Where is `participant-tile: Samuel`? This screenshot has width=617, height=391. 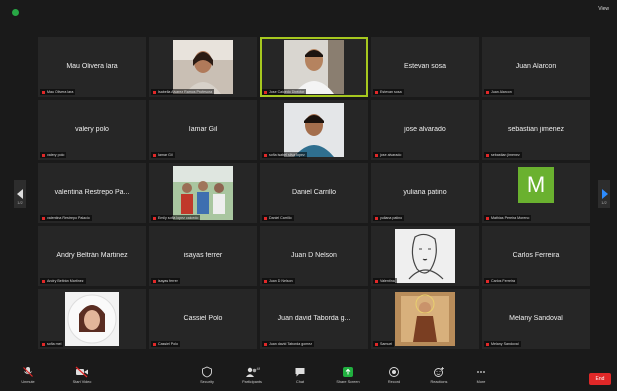 participant-tile: Samuel is located at coordinates (425, 319).